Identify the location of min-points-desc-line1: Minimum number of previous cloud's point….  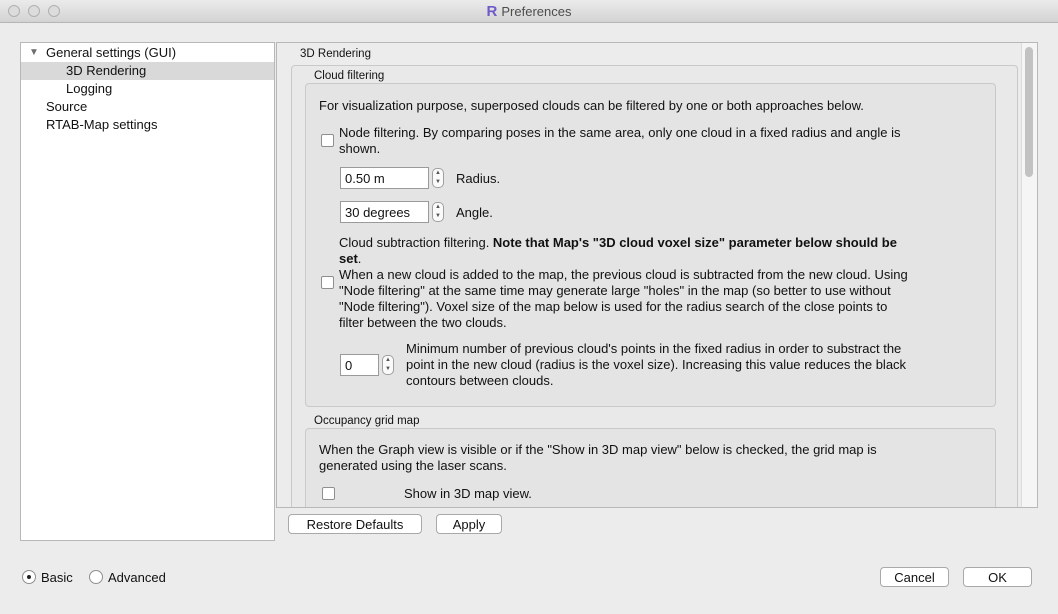
(656, 349).